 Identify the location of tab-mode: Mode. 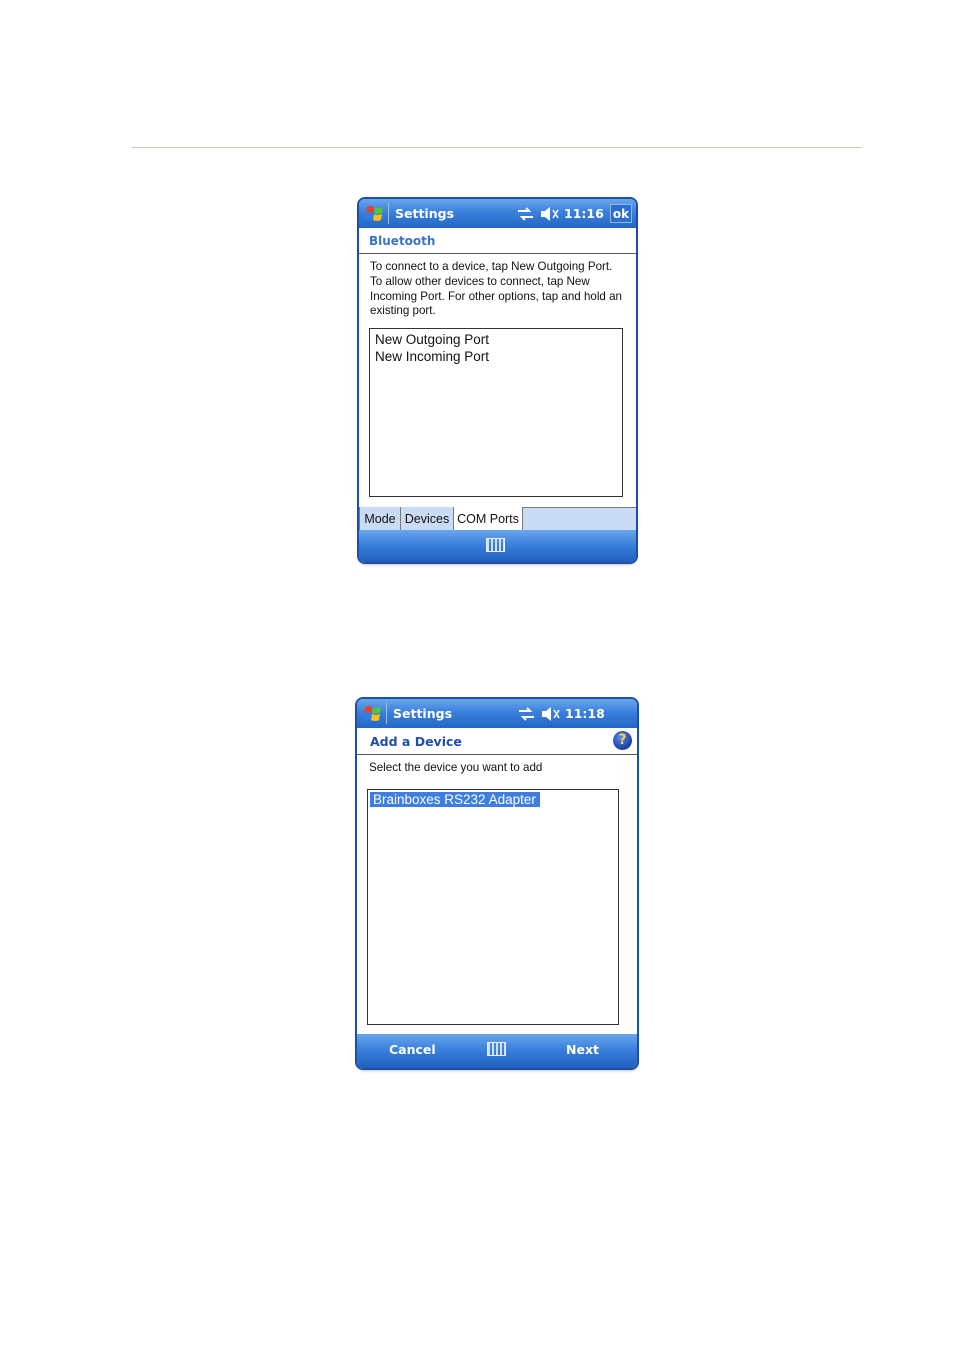
(380, 519).